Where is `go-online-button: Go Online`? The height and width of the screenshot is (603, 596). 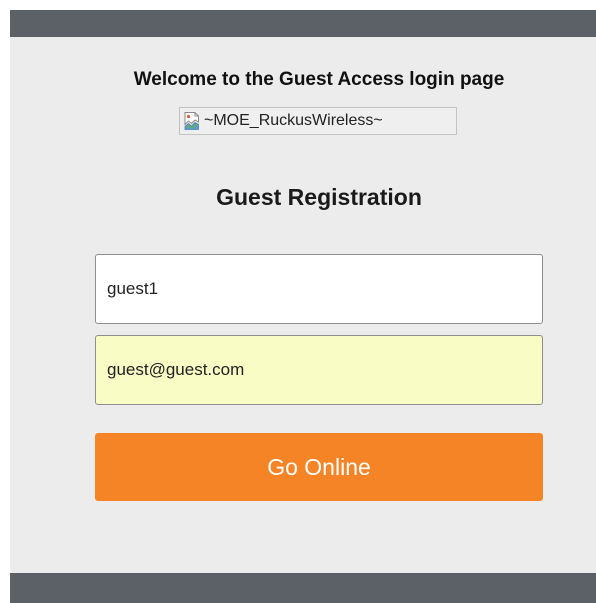
go-online-button: Go Online is located at coordinates (319, 467).